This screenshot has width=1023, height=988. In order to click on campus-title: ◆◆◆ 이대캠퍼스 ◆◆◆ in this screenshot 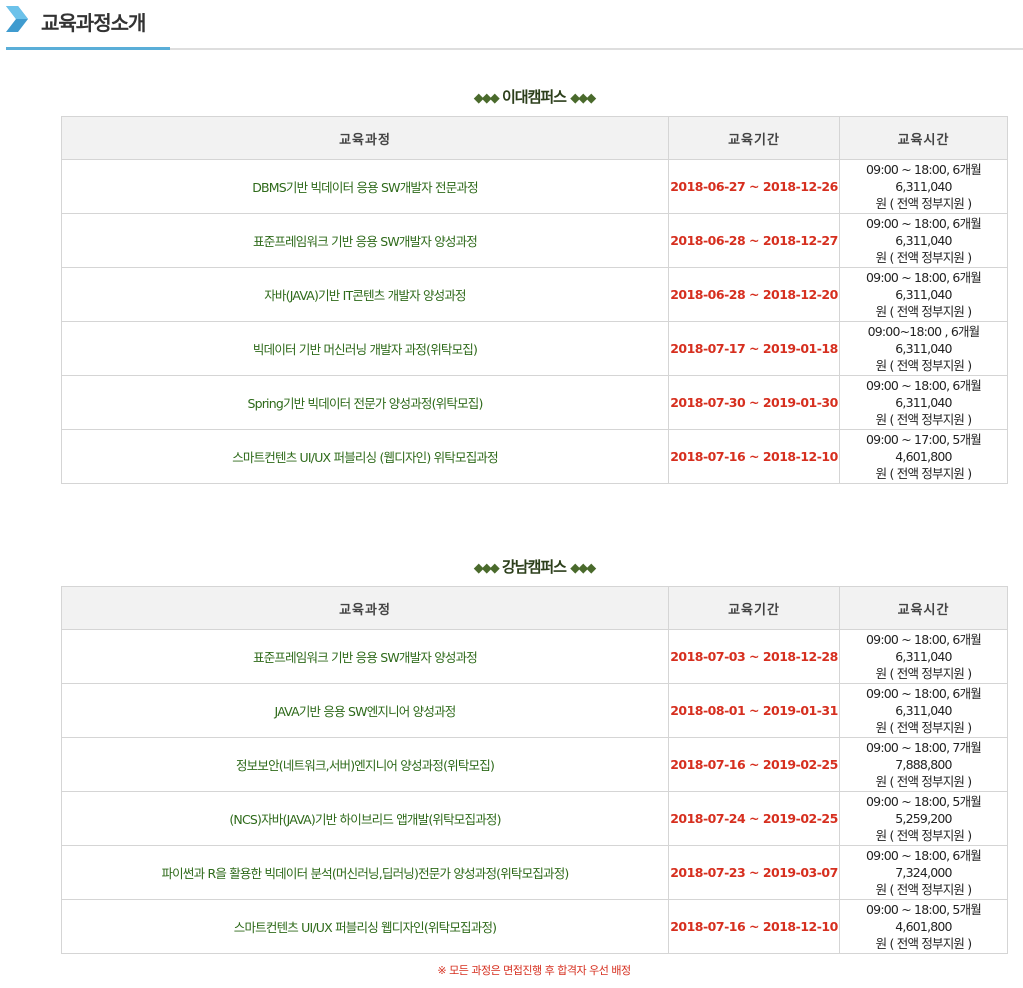, I will do `click(534, 97)`.